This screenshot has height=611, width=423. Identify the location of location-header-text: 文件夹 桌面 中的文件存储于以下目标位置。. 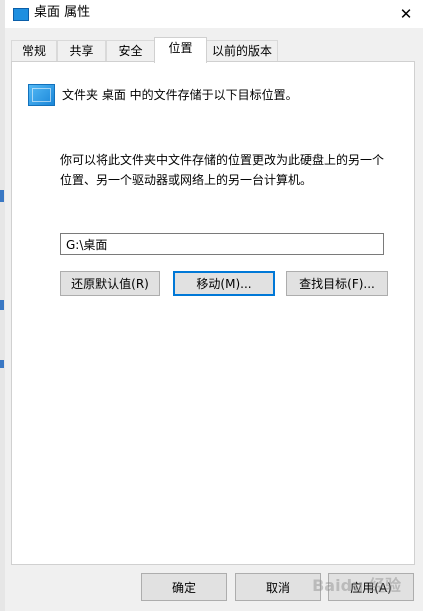
(180, 95).